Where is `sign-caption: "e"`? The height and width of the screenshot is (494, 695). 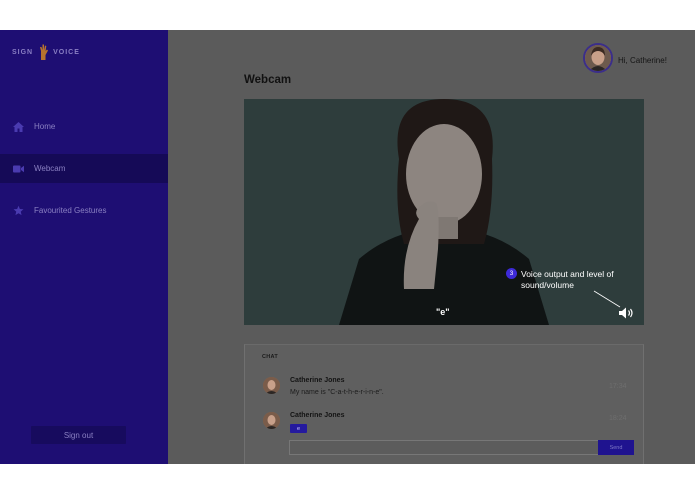 sign-caption: "e" is located at coordinates (443, 312).